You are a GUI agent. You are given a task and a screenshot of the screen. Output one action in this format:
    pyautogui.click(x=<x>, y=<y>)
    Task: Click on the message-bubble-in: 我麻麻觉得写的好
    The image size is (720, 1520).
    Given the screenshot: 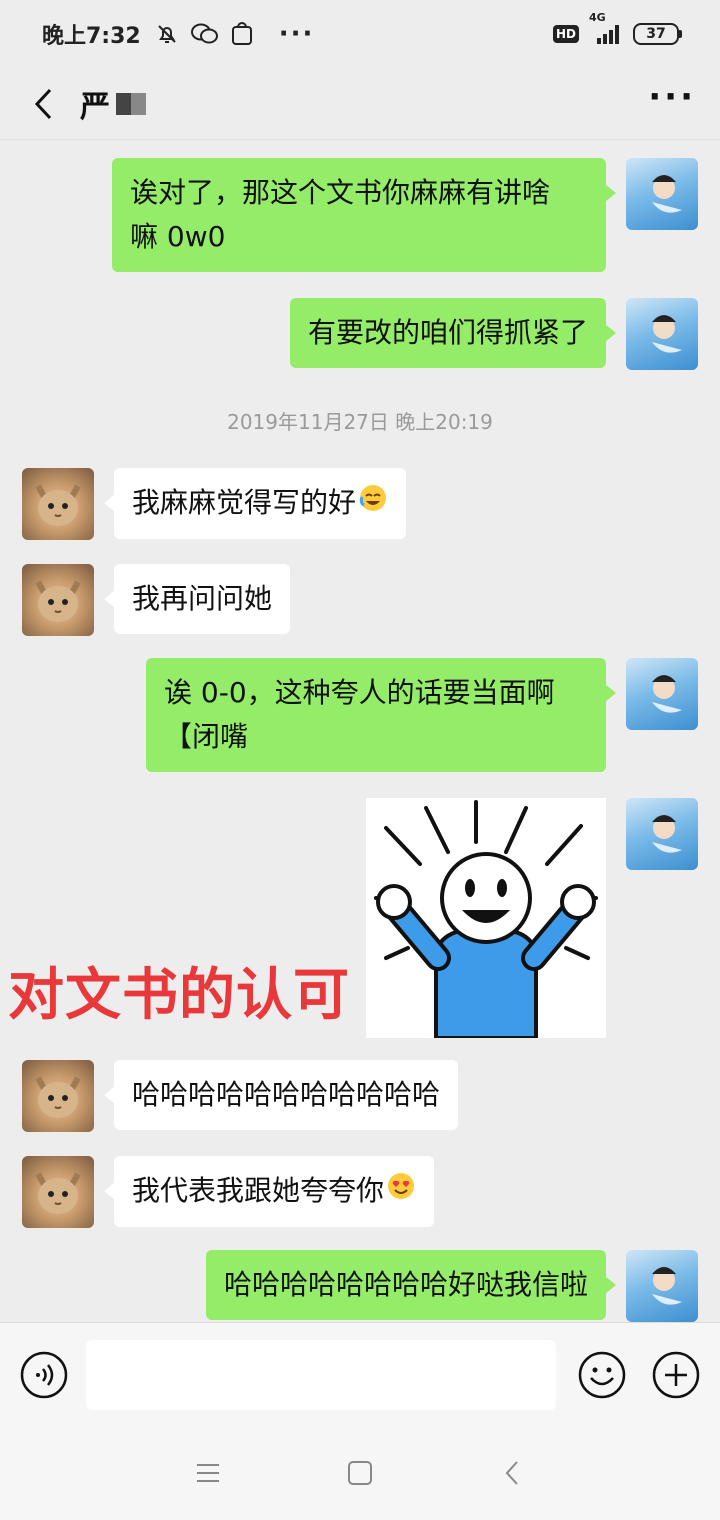 What is the action you would take?
    pyautogui.click(x=255, y=503)
    